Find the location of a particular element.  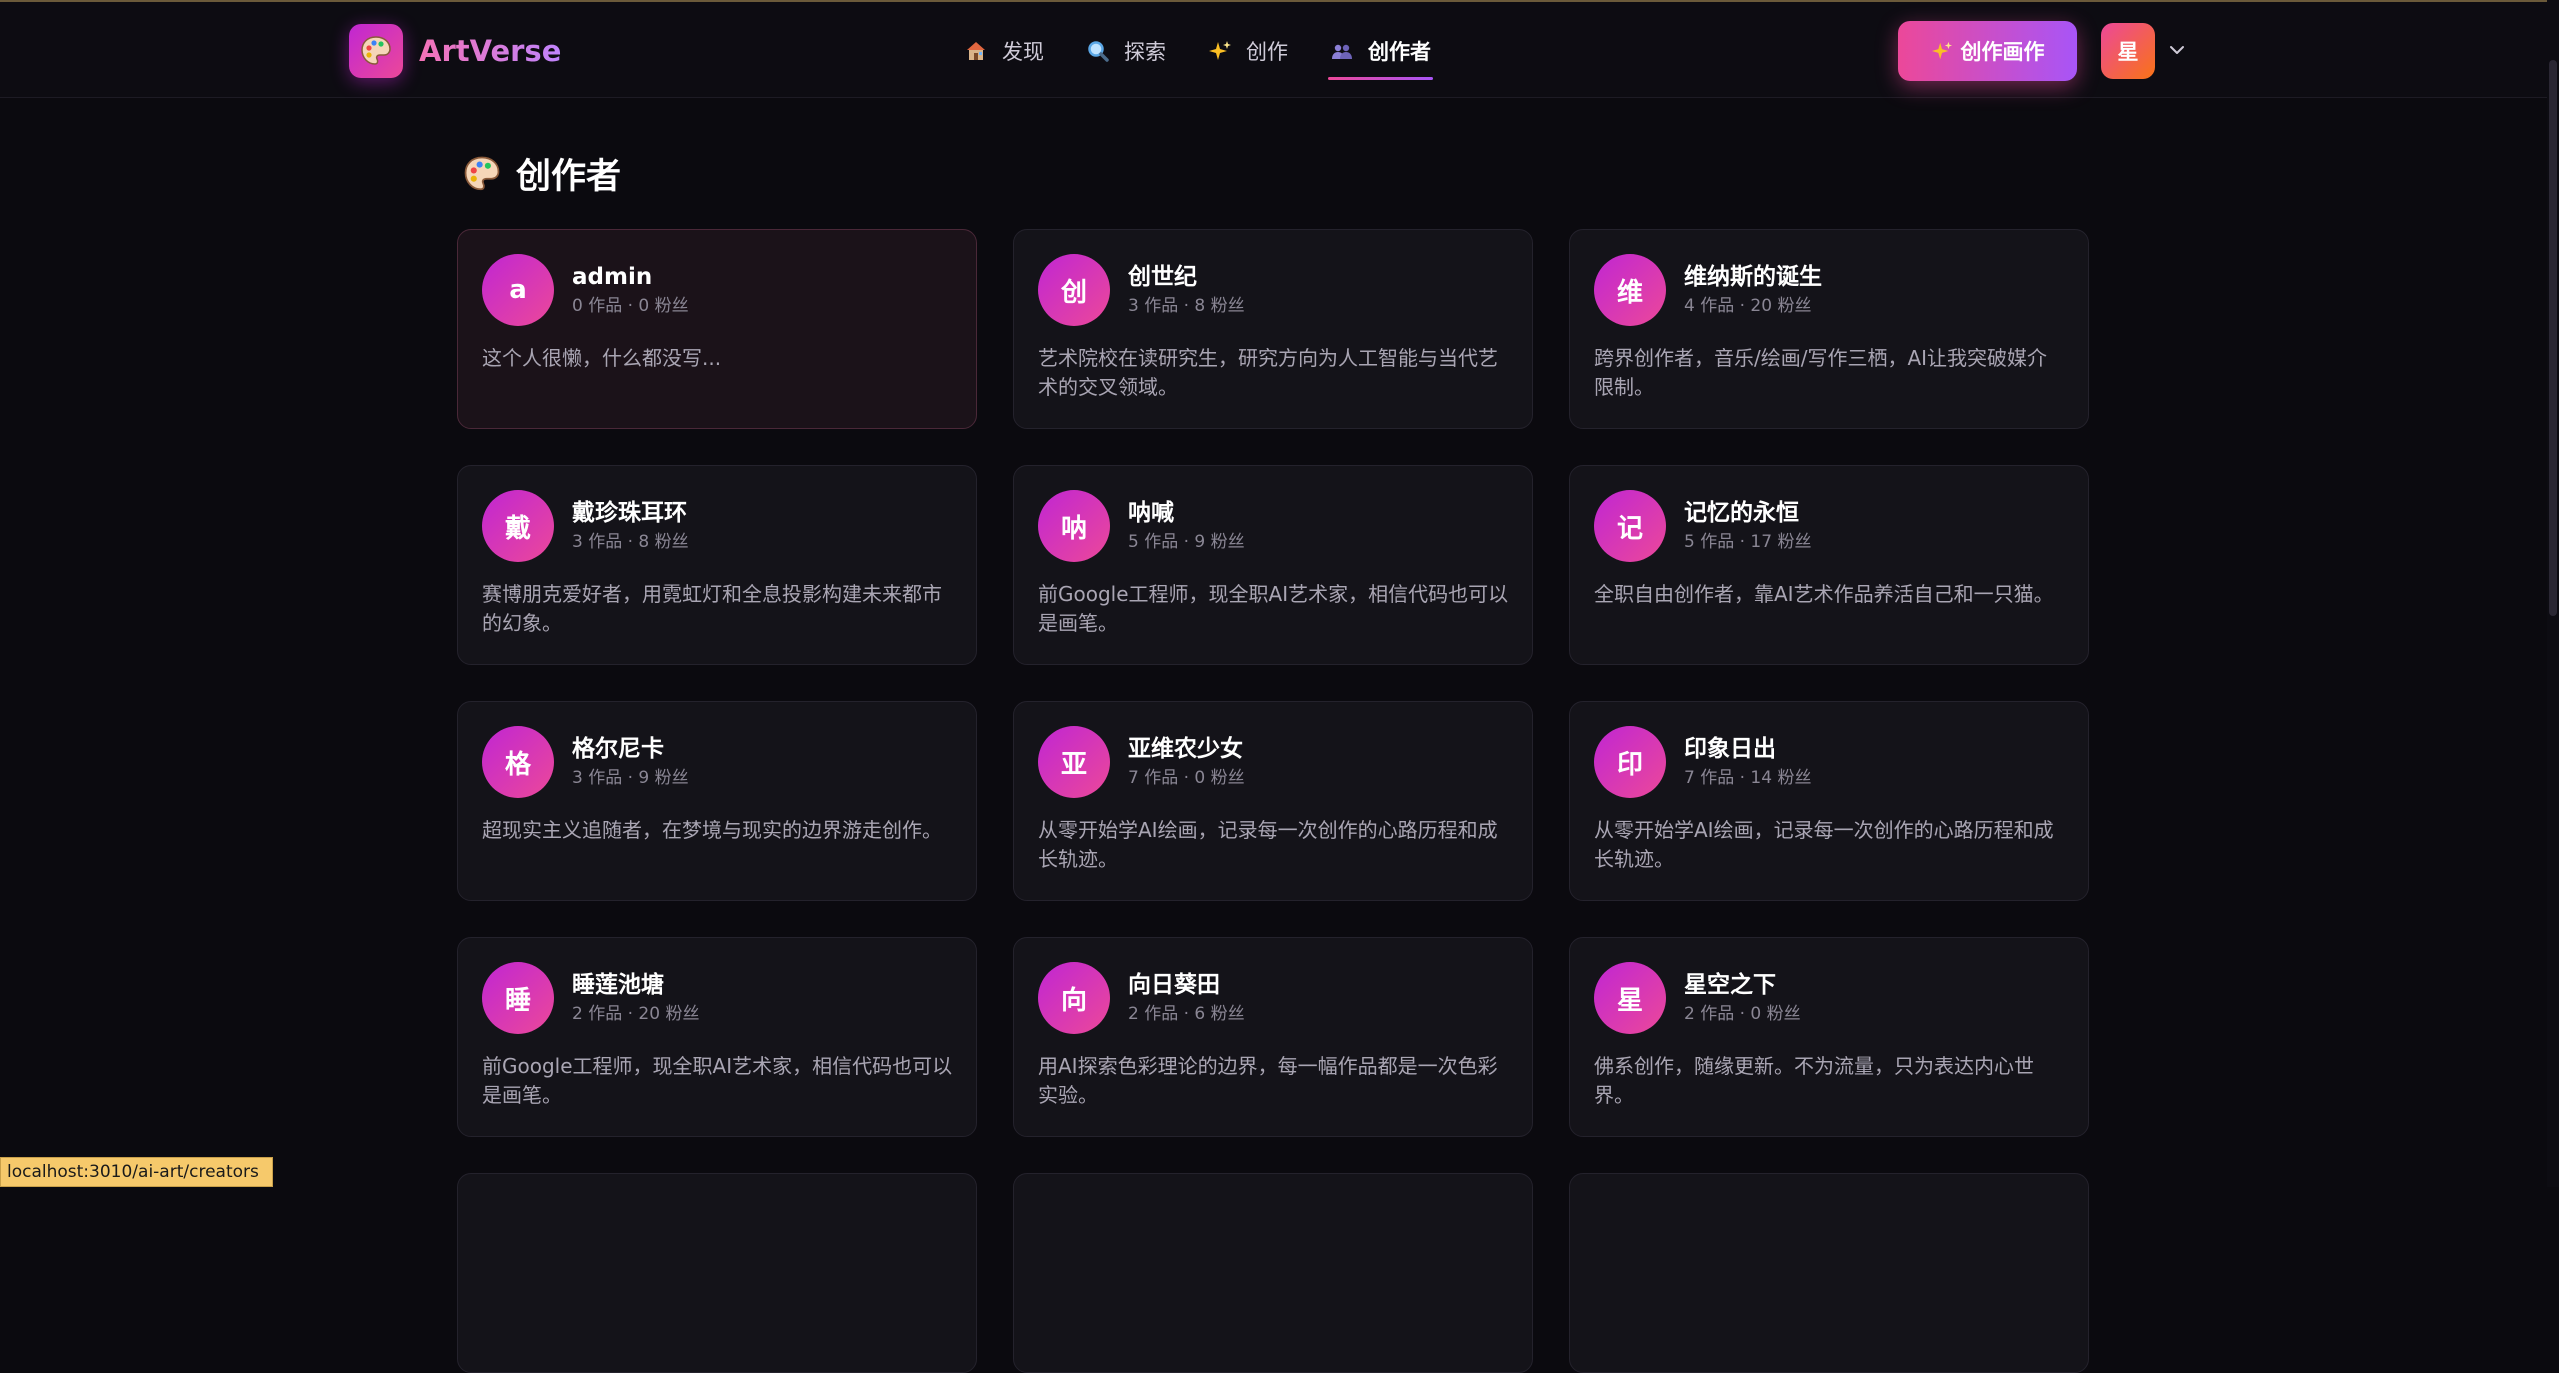

nav-item-explore: 探索 is located at coordinates (1126, 51).